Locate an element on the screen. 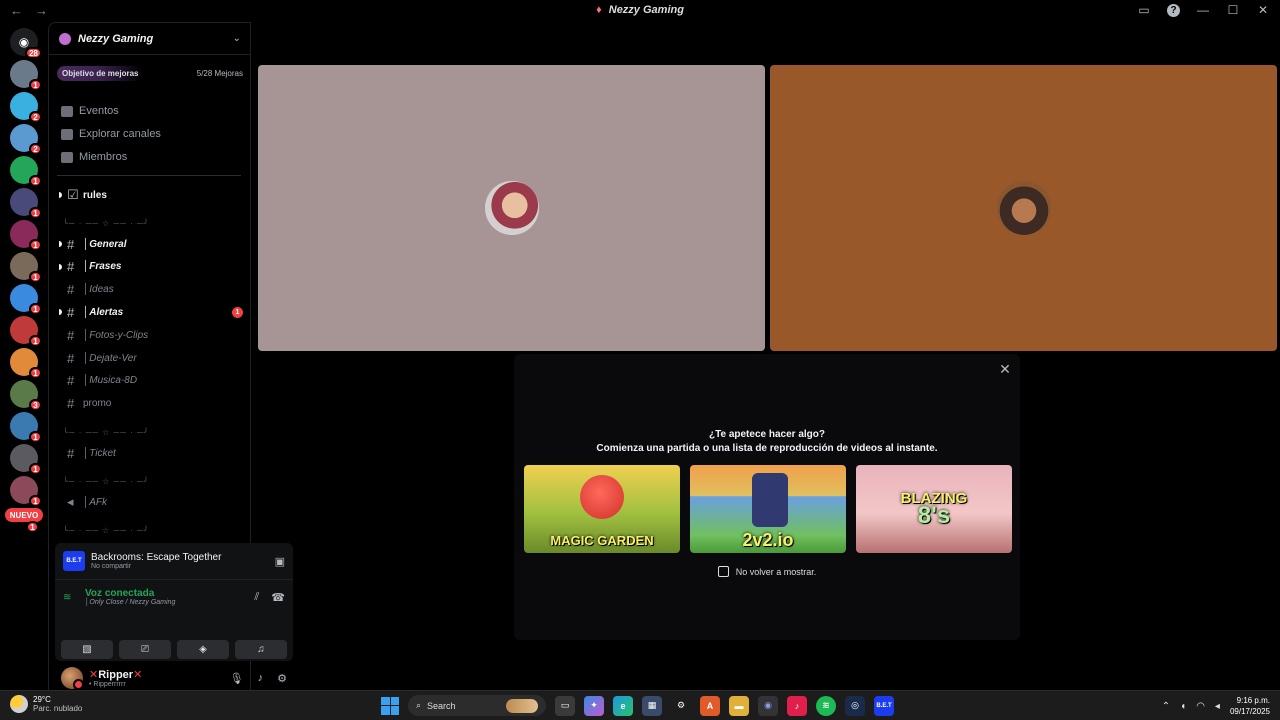  guild-header: Nezzy Gaming ⌄ is located at coordinates (150, 39).